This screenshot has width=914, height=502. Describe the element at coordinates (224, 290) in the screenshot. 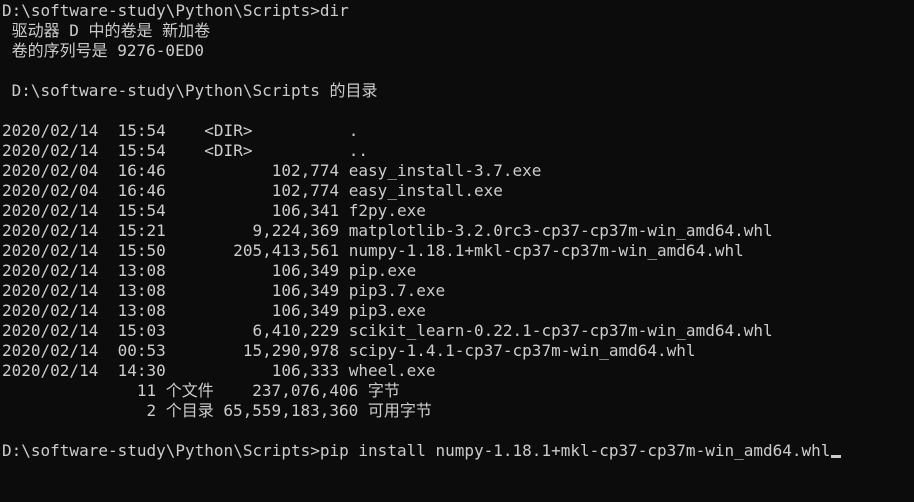

I see `directory-entry: 2020/02/14 13:08 106,349 pip3.7.exe` at that location.